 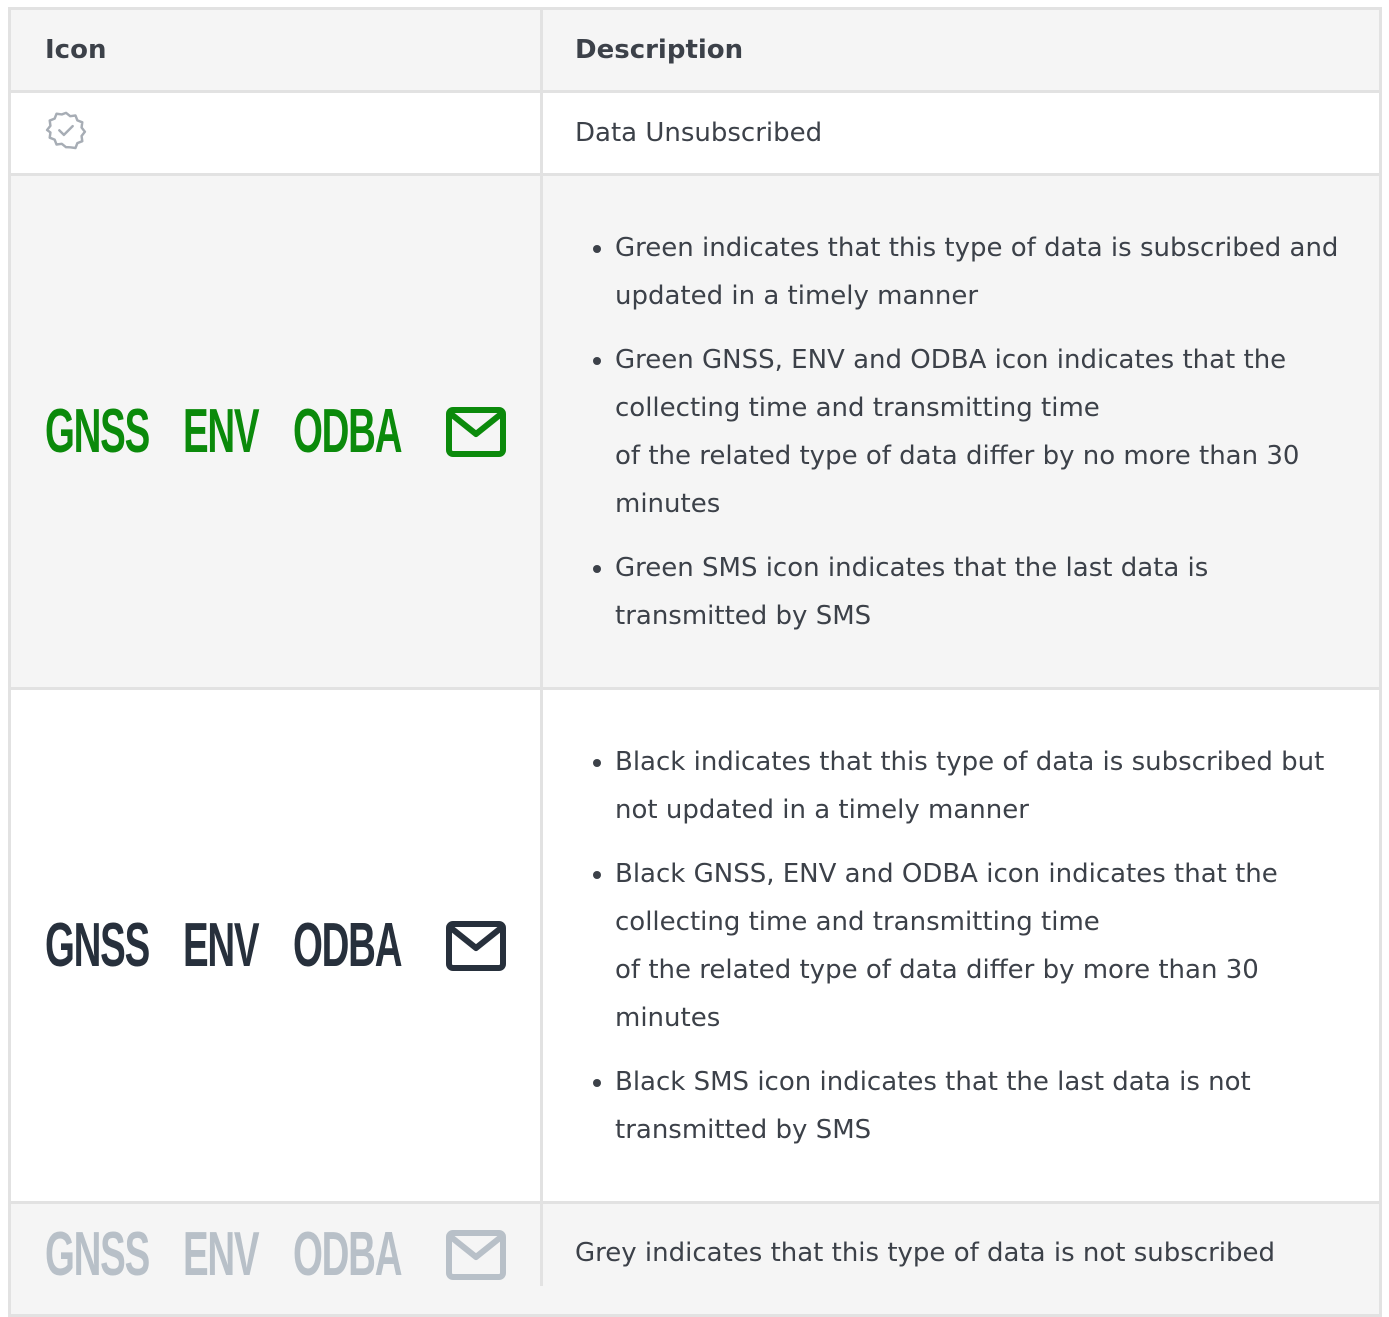 I want to click on badge-check-icon, so click(x=66, y=133).